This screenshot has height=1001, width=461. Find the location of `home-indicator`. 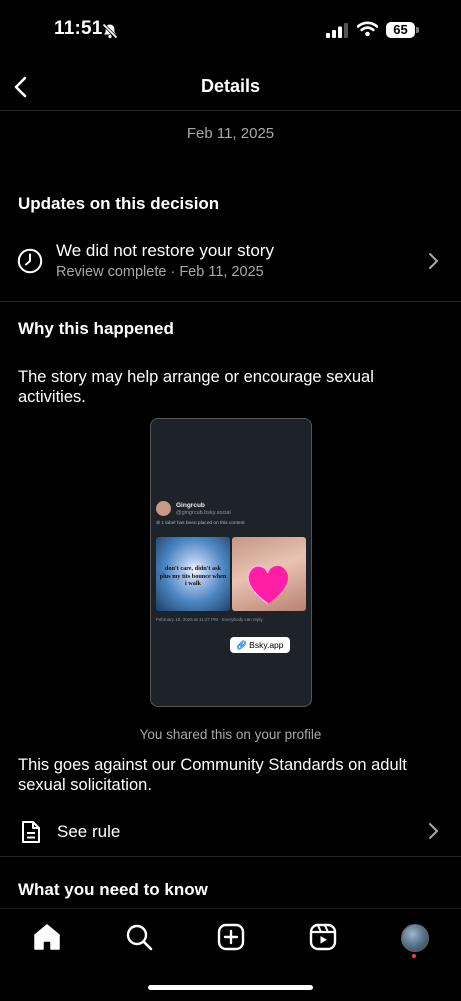

home-indicator is located at coordinates (230, 987).